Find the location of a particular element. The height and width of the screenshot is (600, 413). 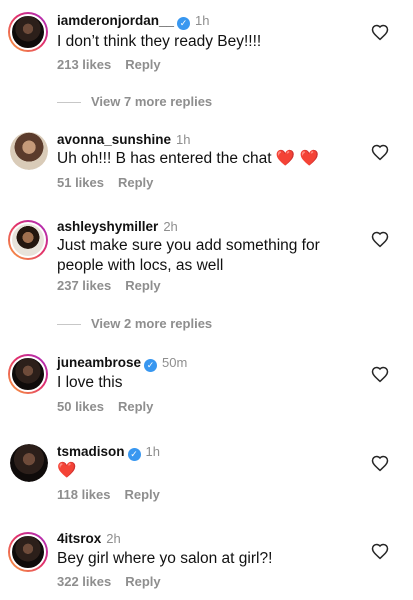

view-more-replies: View 2 more replies is located at coordinates (134, 323).